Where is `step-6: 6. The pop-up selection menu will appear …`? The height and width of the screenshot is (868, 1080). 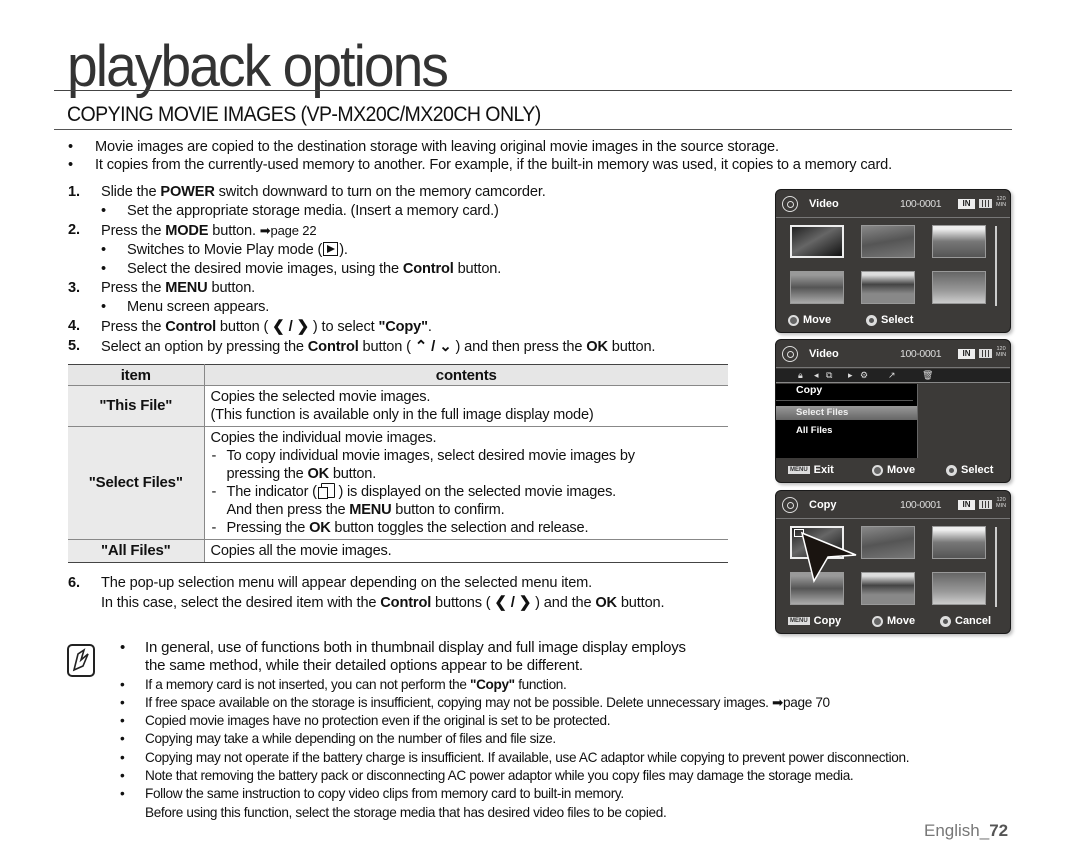 step-6: 6. The pop-up selection menu will appear … is located at coordinates (366, 593).